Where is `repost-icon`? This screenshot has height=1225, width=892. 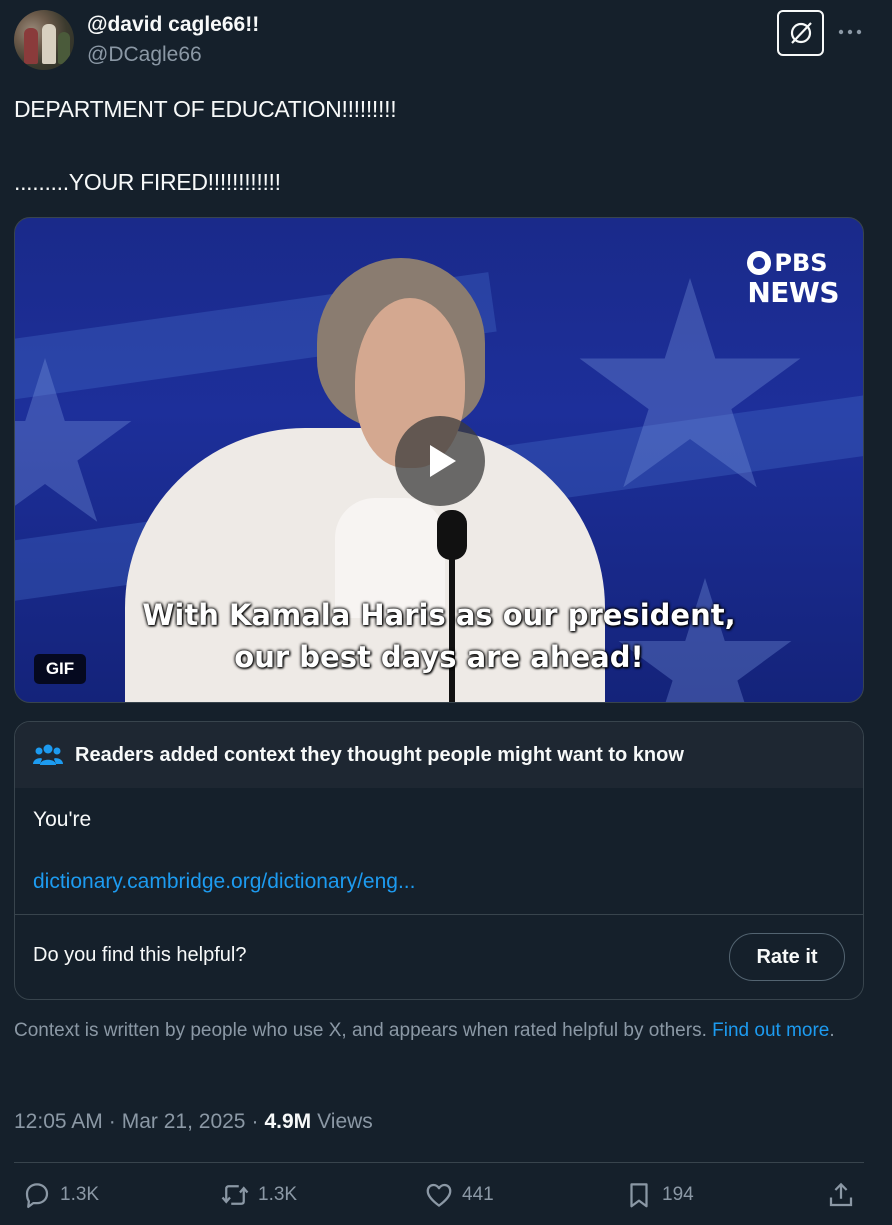 repost-icon is located at coordinates (235, 1195).